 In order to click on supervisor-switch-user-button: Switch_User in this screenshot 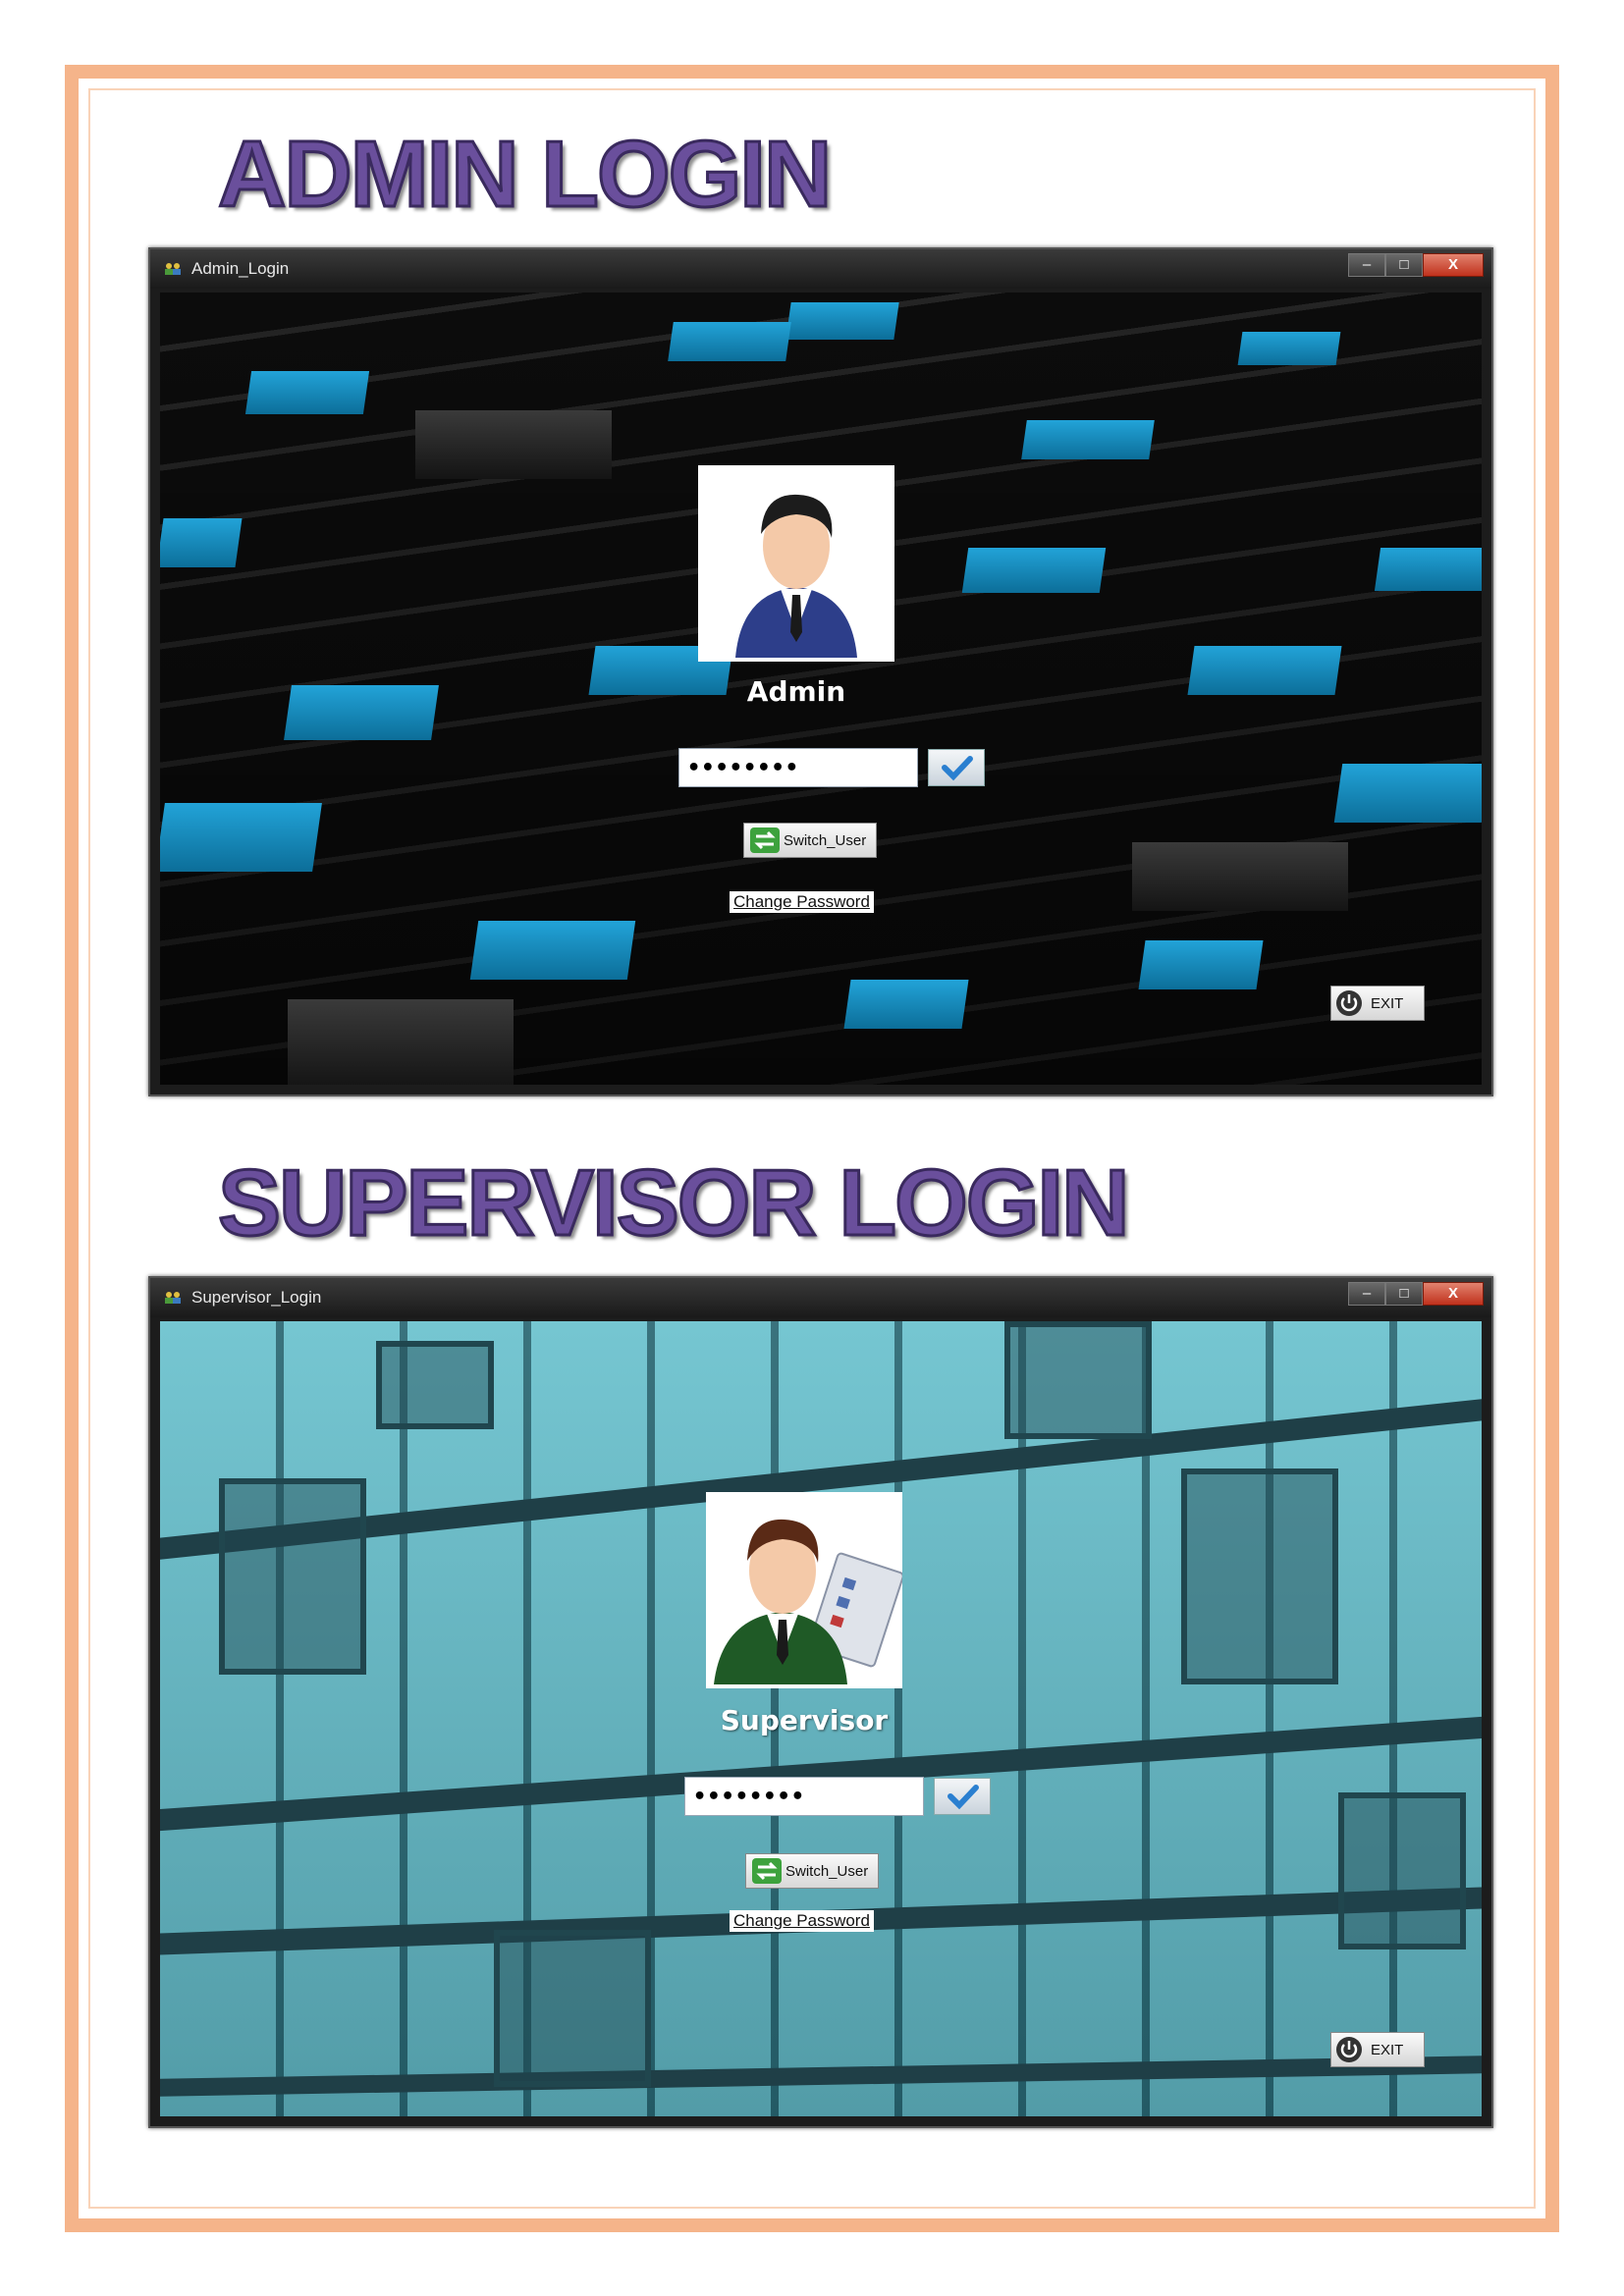, I will do `click(812, 1871)`.